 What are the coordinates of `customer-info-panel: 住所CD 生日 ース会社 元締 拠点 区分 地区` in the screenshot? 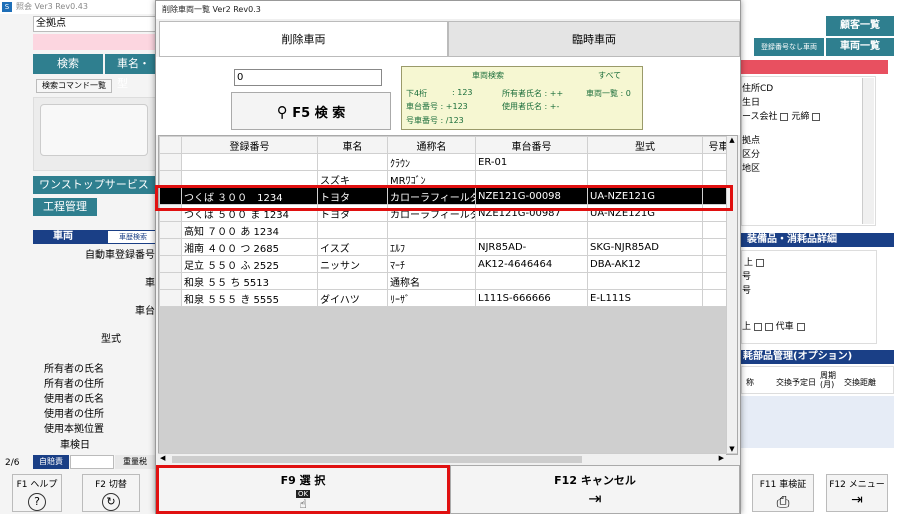 It's located at (808, 151).